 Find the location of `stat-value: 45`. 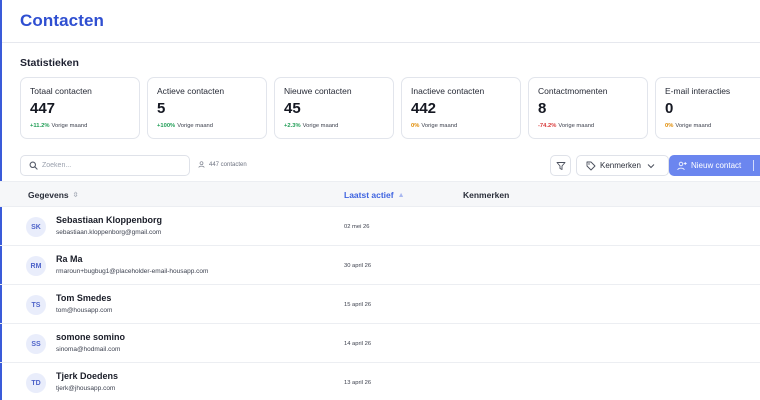

stat-value: 45 is located at coordinates (292, 108).